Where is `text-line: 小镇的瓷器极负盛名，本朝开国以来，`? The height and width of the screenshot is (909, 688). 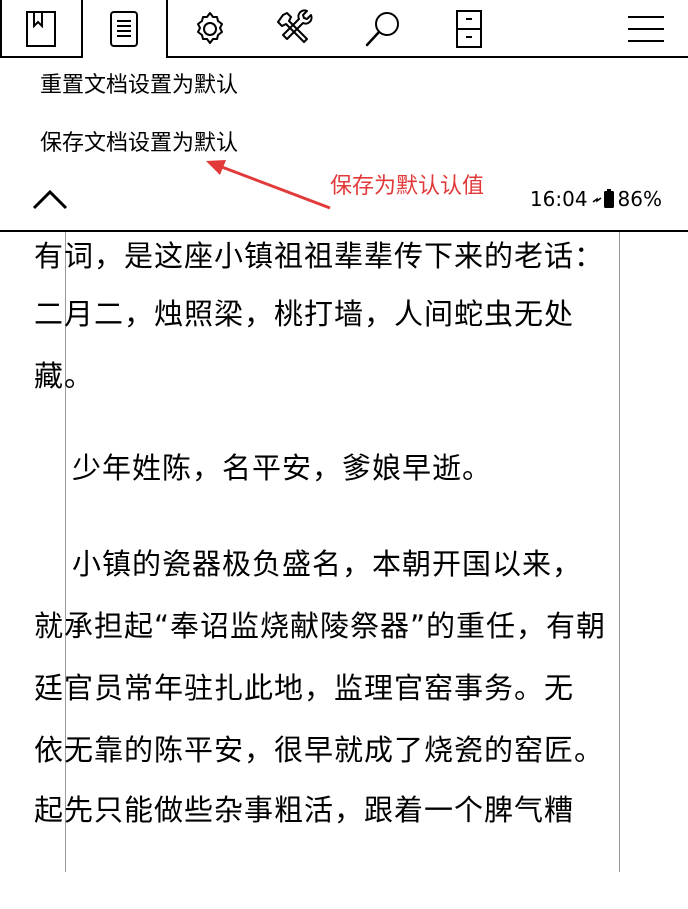 text-line: 小镇的瓷器极负盛名，本朝开国以来， is located at coordinates (327, 564).